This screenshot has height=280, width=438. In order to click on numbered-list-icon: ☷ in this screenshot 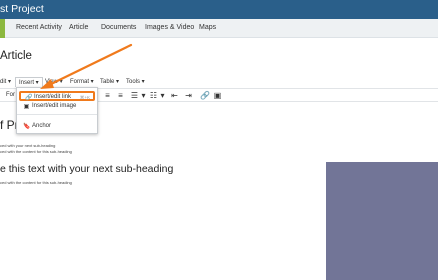, I will do `click(153, 95)`.